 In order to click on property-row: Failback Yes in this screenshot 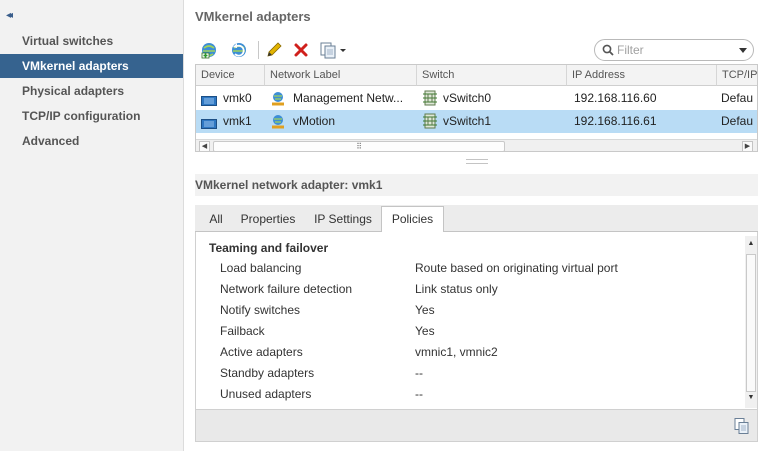, I will do `click(468, 331)`.